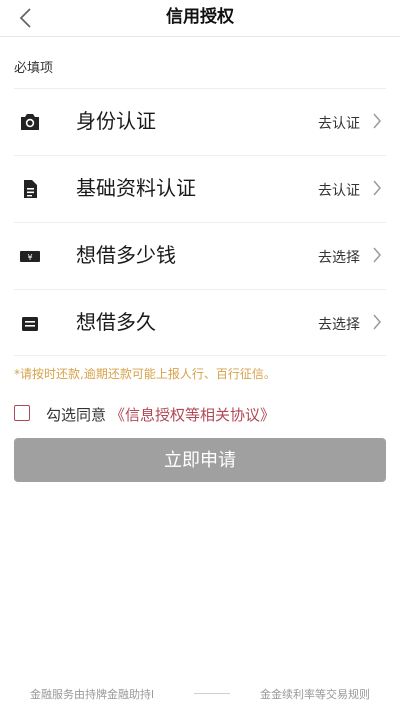  Describe the element at coordinates (192, 414) in the screenshot. I see `agreement-link: 《信息授权等相关协议》` at that location.